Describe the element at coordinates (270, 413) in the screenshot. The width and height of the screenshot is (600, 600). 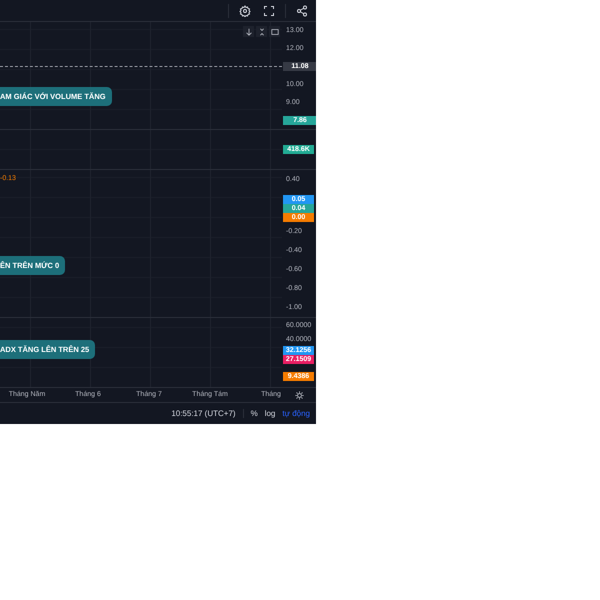
I see `scale-option: log` at that location.